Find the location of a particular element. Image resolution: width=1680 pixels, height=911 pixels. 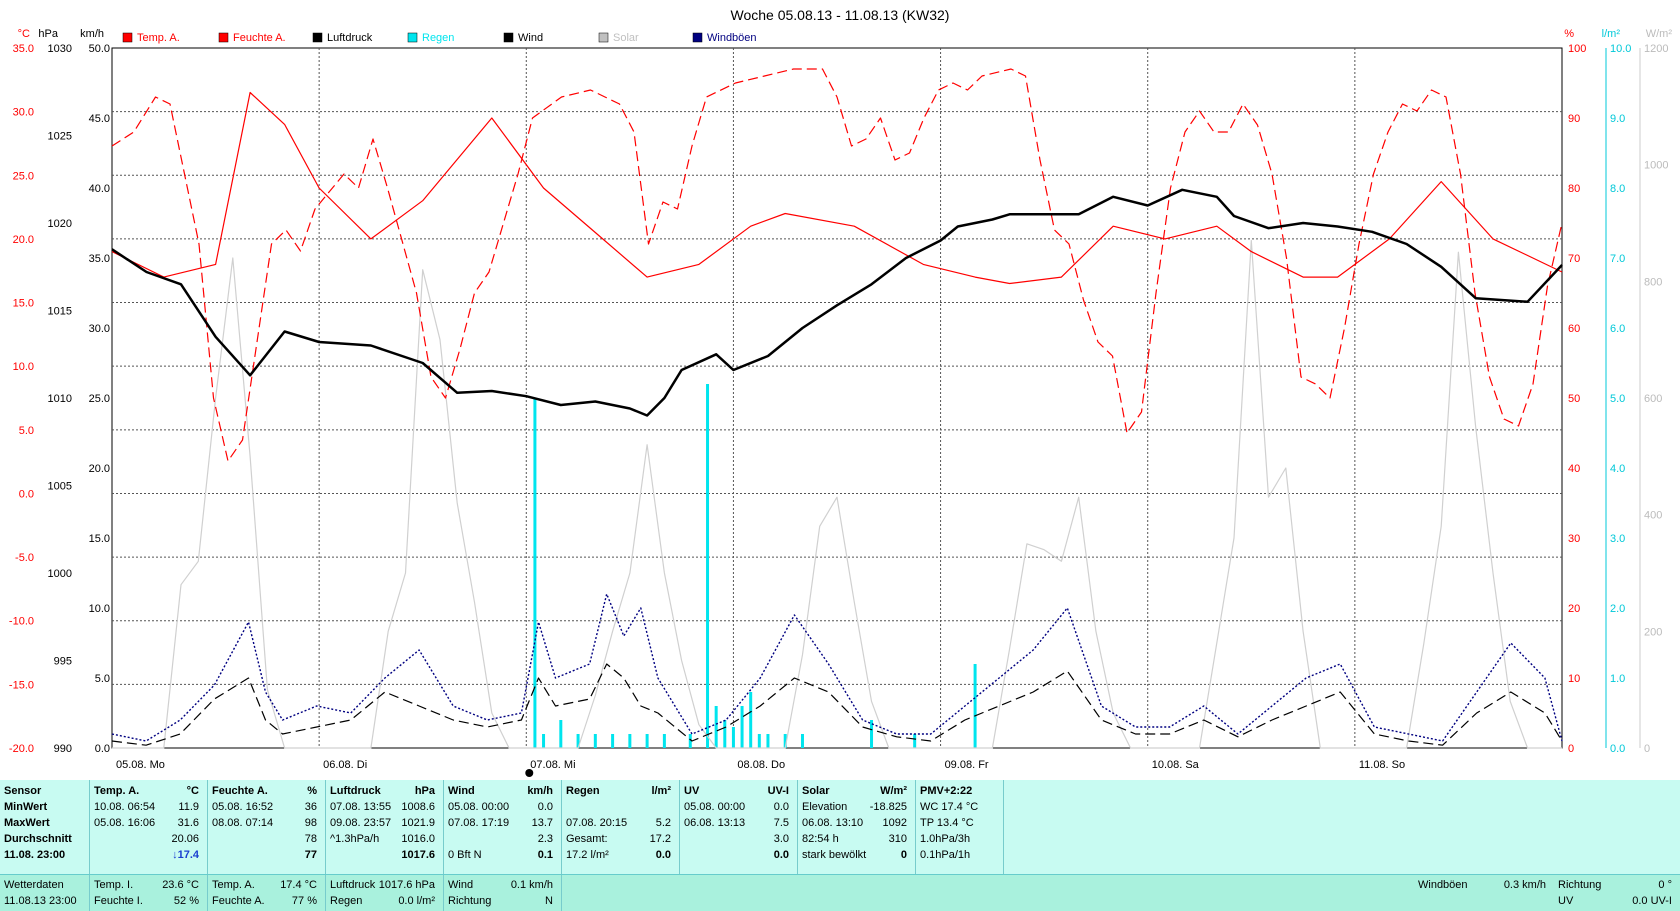

tick-solar: 200 is located at coordinates (1653, 632).